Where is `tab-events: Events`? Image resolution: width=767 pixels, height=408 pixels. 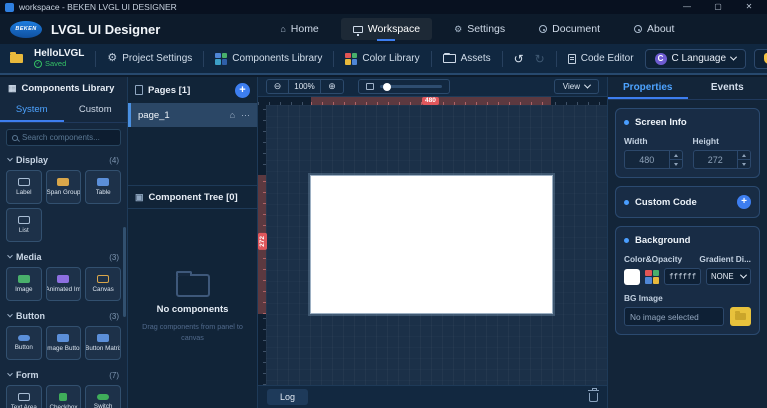 tab-events: Events is located at coordinates (727, 88).